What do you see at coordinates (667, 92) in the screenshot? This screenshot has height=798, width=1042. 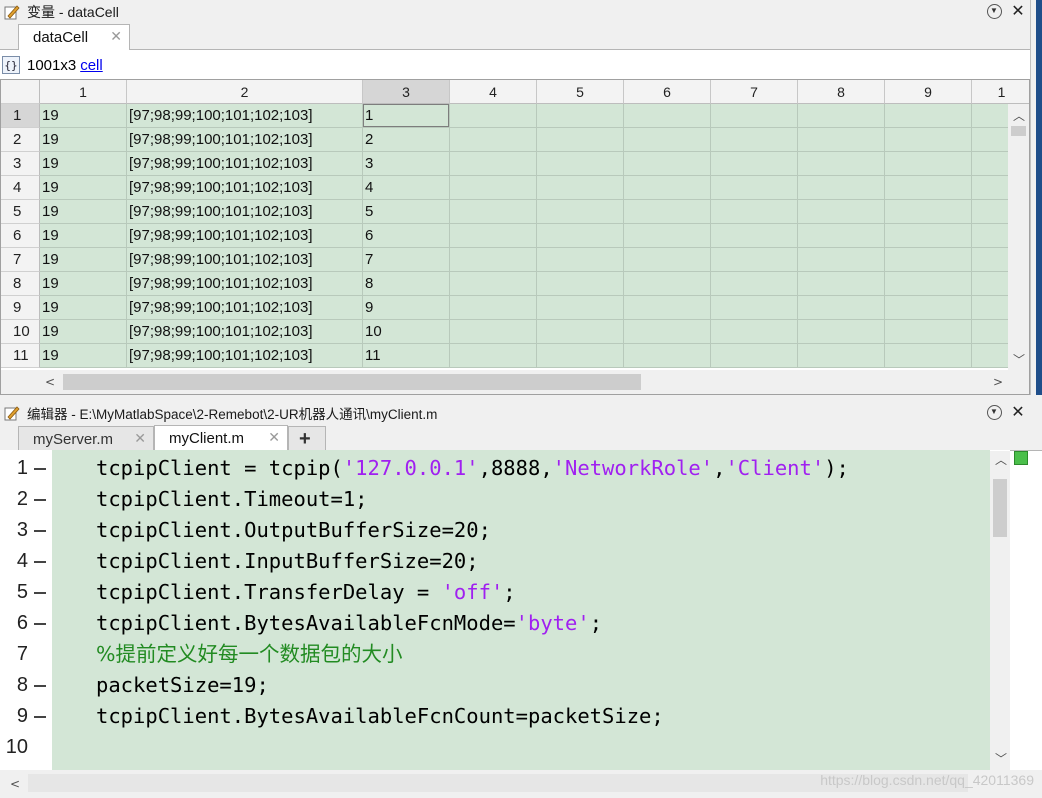 I see `column-header: 6` at bounding box center [667, 92].